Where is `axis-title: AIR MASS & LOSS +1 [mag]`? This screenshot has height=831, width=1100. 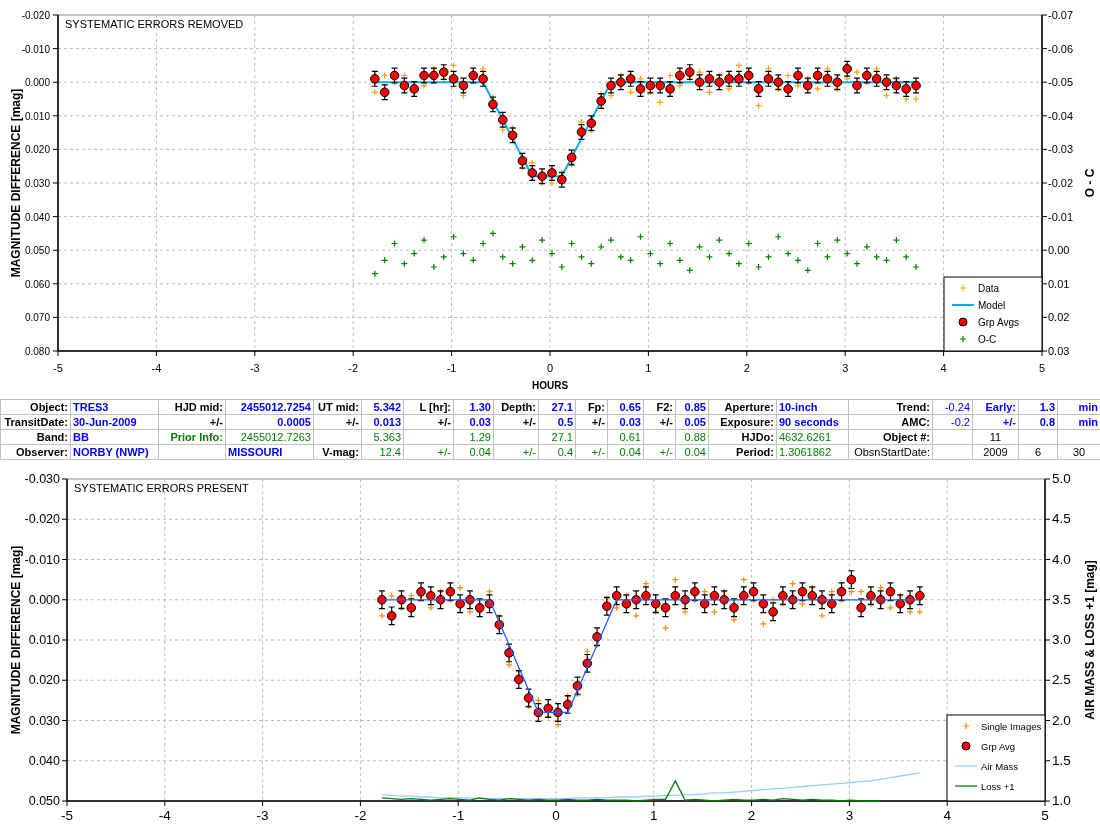 axis-title: AIR MASS & LOSS +1 [mag] is located at coordinates (1090, 640).